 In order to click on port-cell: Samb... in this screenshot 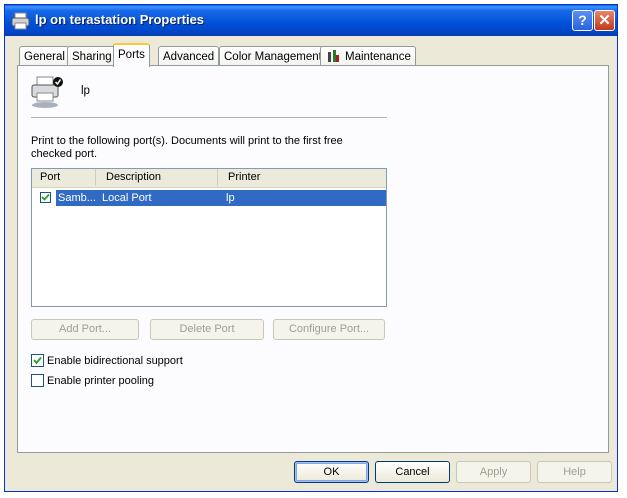, I will do `click(77, 198)`.